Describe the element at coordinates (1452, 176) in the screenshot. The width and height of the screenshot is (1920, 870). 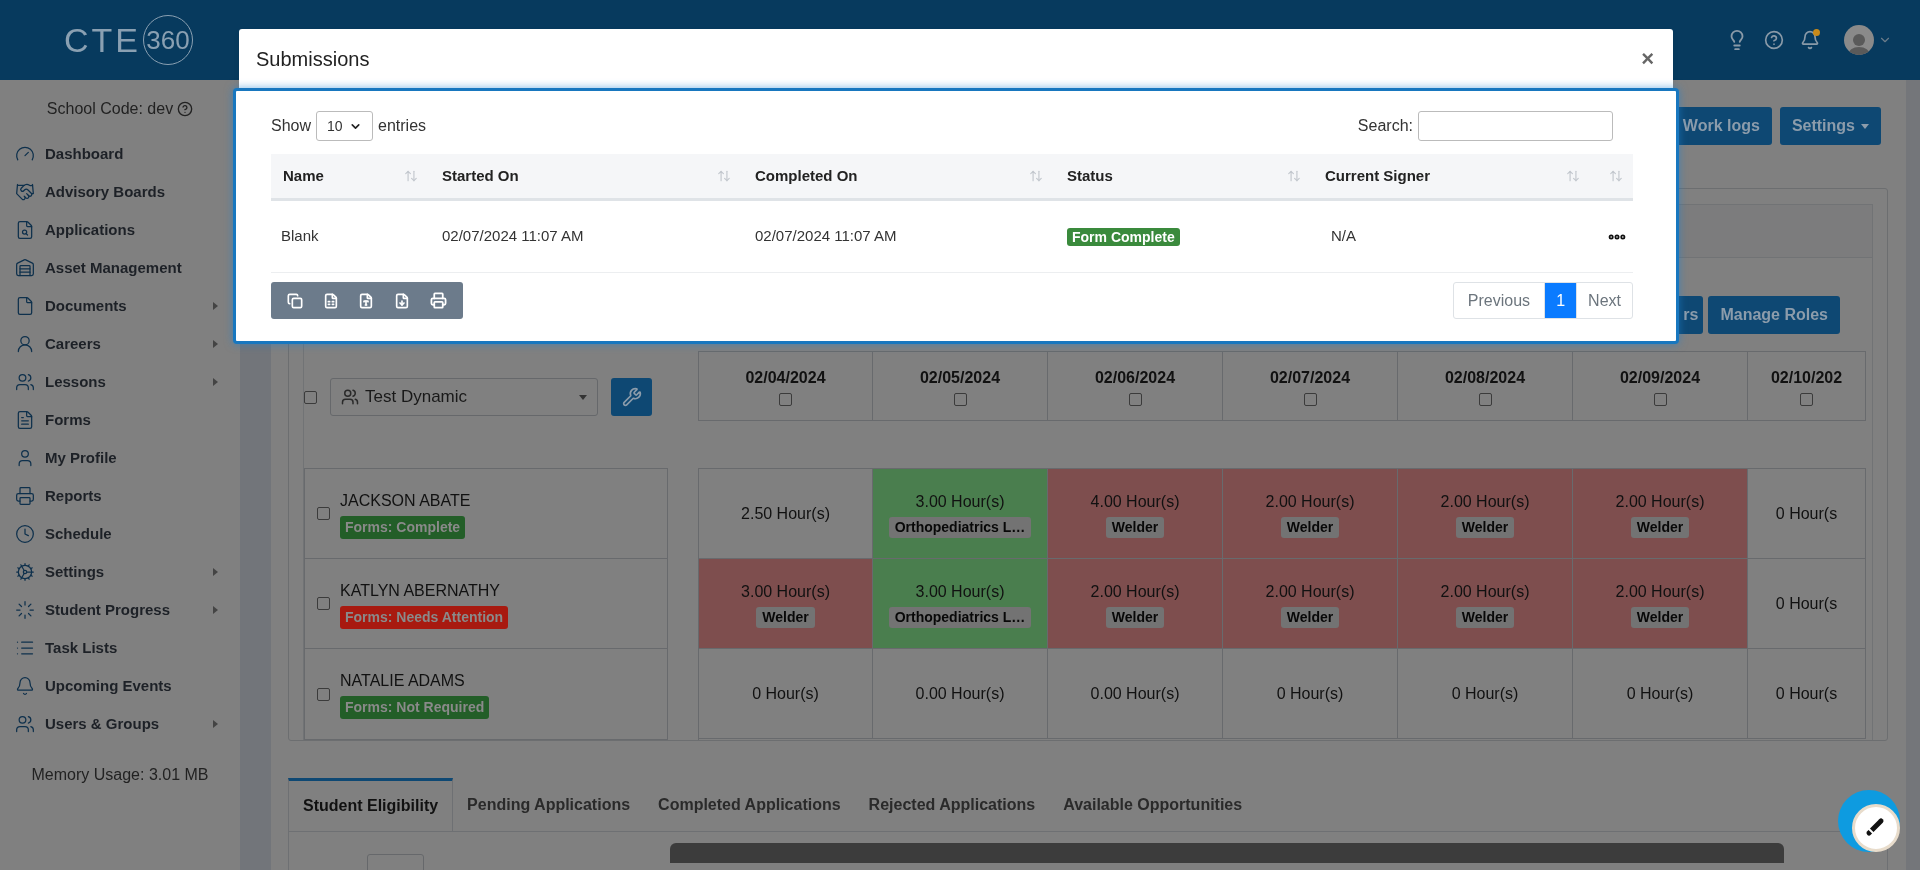
I see `column-header: Current Signer` at that location.